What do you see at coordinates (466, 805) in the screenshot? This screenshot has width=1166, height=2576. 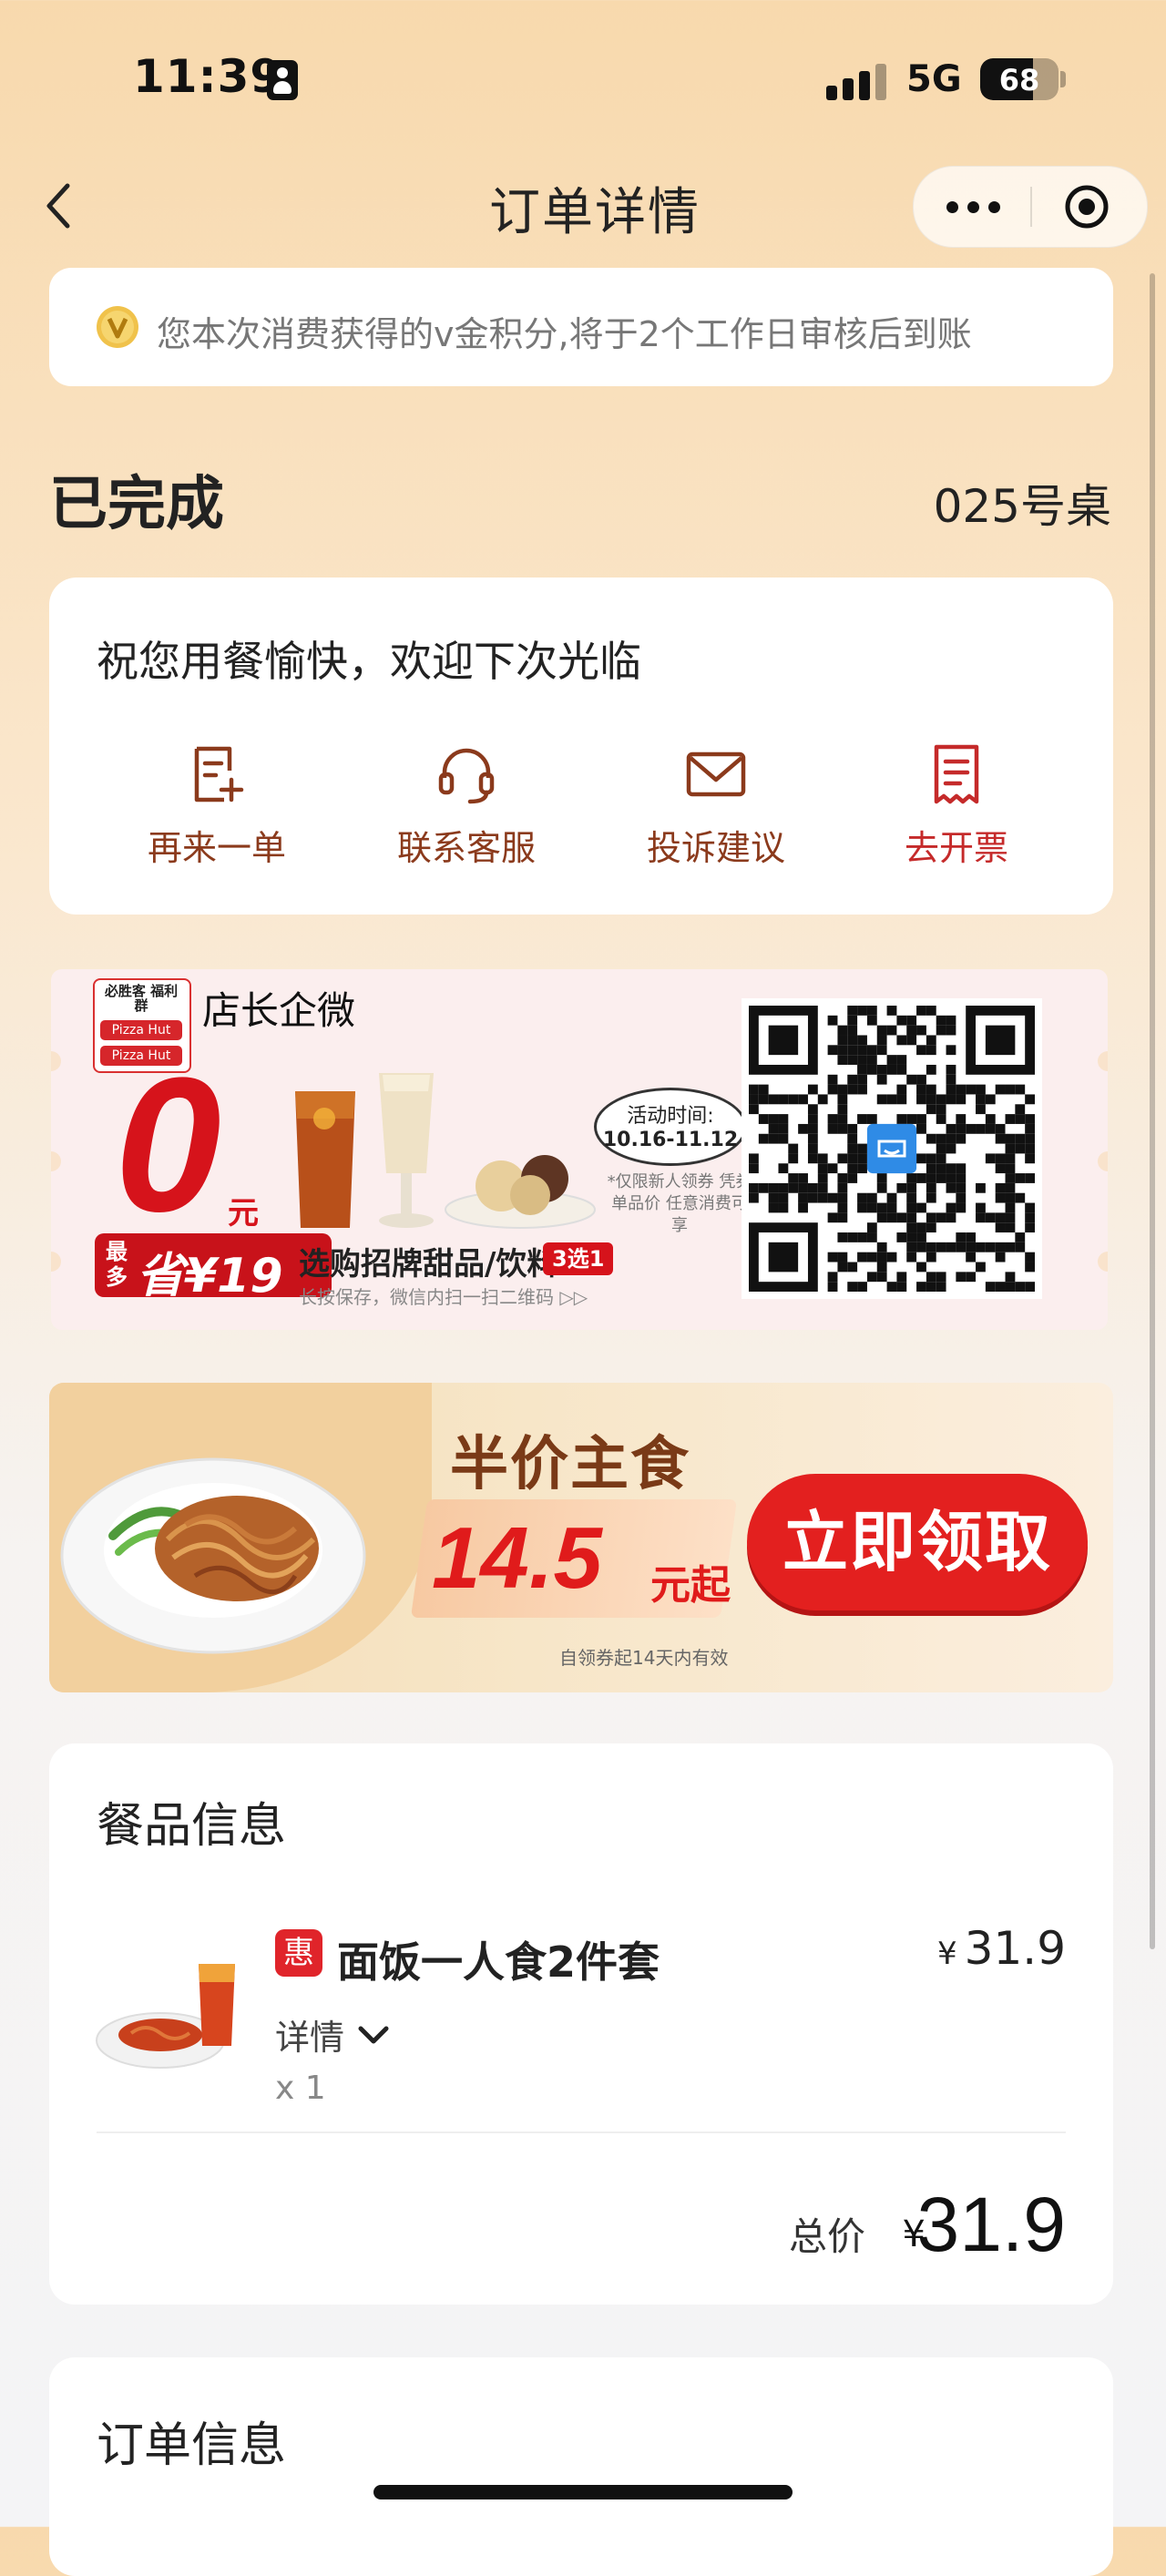 I see `customer-service-button: 联系客服` at bounding box center [466, 805].